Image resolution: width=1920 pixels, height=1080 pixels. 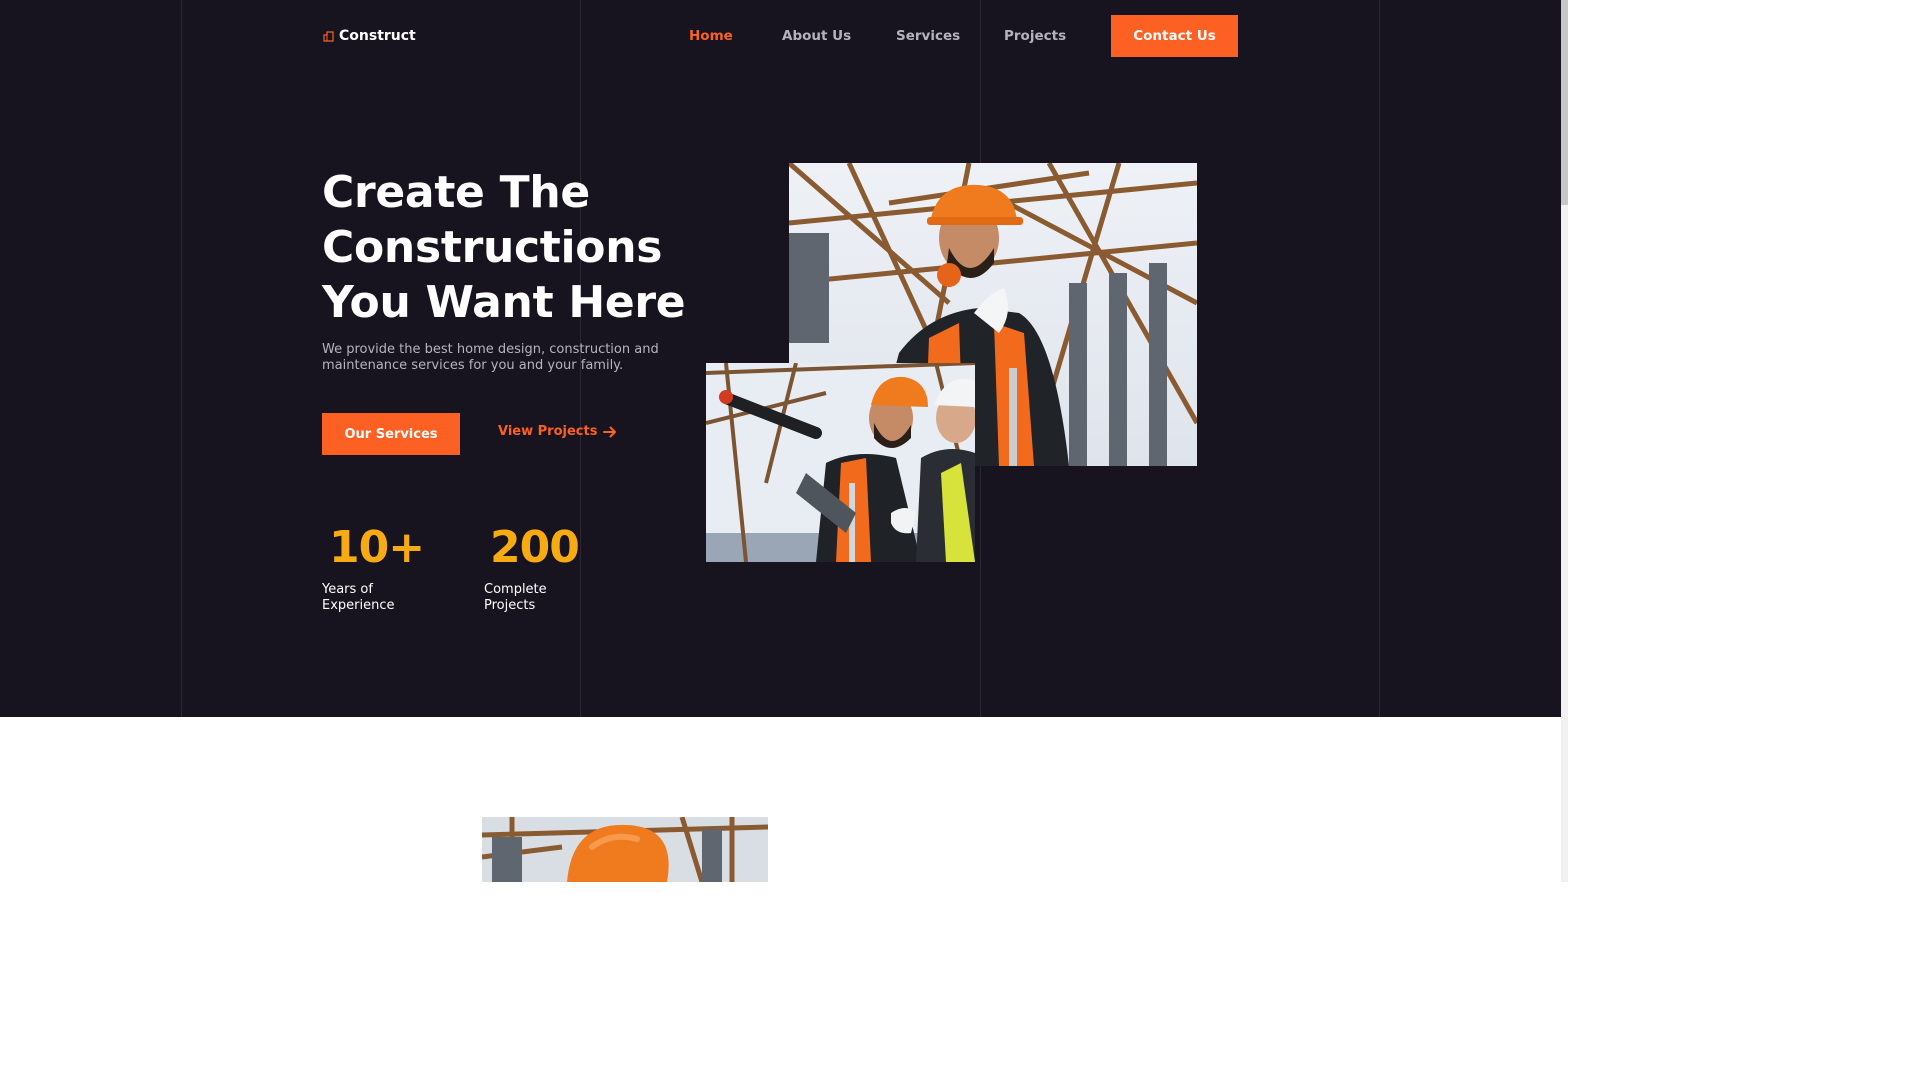 What do you see at coordinates (816, 36) in the screenshot?
I see `nav-about-us: About Us` at bounding box center [816, 36].